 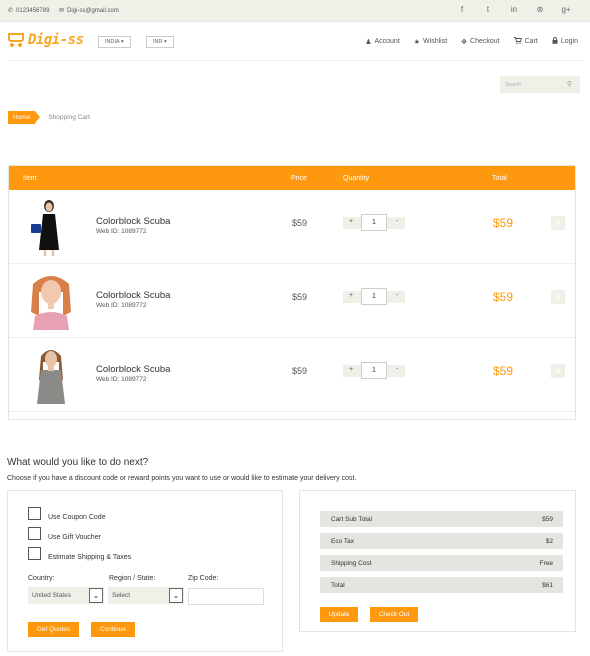 I want to click on coupon-label: Use Coupon Code, so click(x=77, y=517).